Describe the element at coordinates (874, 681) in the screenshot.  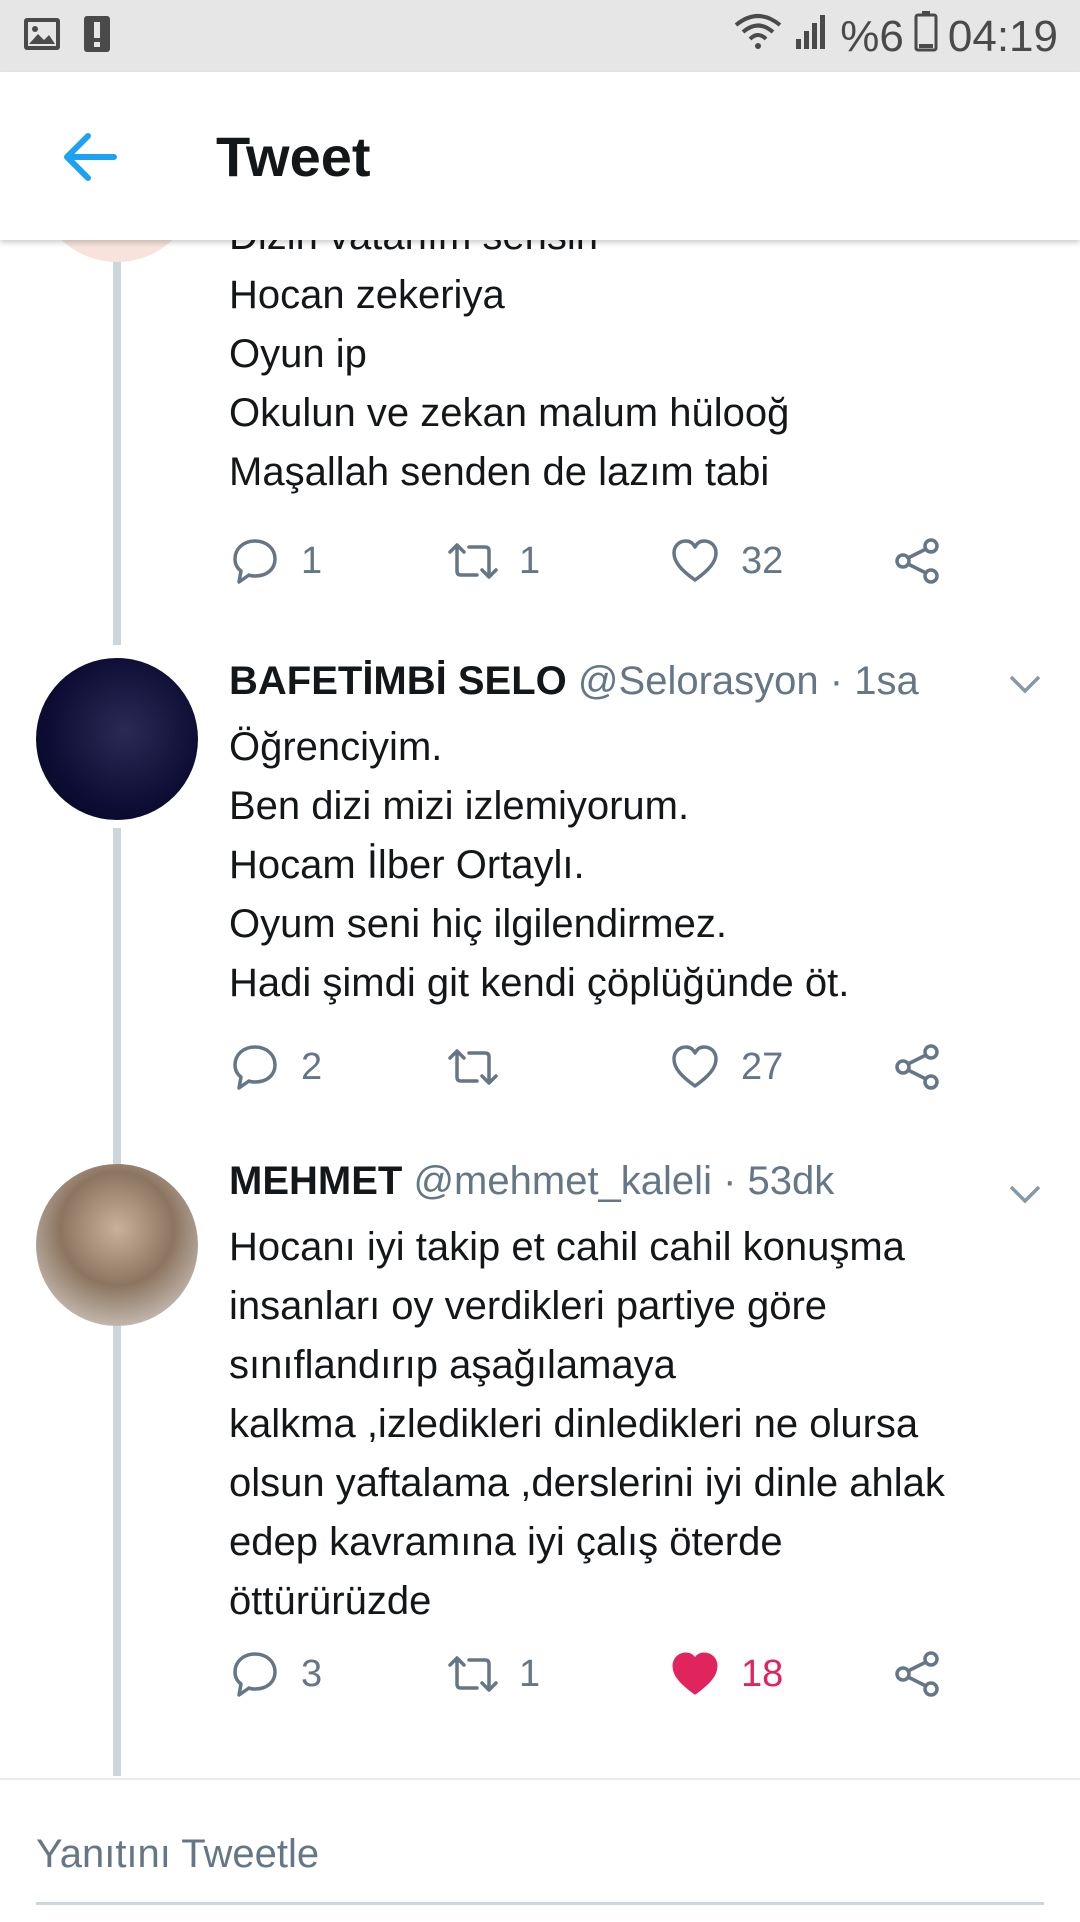
I see `timestamp: · 1sa` at that location.